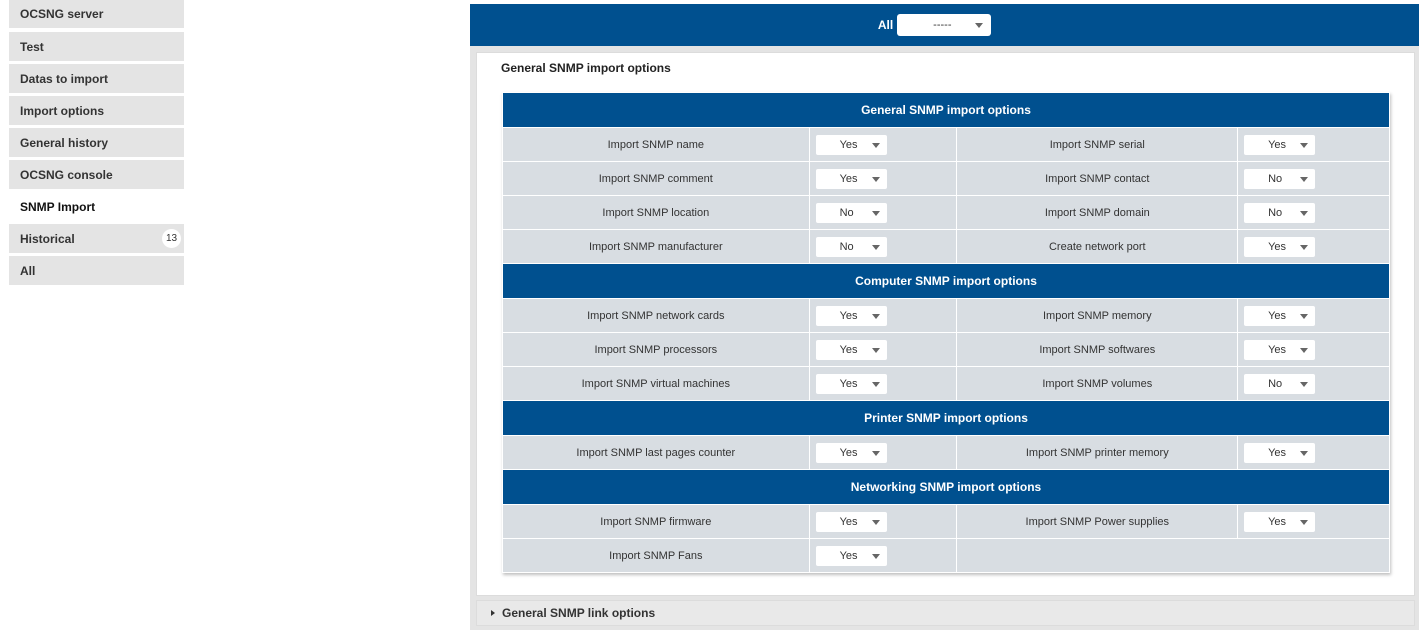 The width and height of the screenshot is (1419, 630). What do you see at coordinates (28, 270) in the screenshot?
I see `sidebar-item-label: All` at bounding box center [28, 270].